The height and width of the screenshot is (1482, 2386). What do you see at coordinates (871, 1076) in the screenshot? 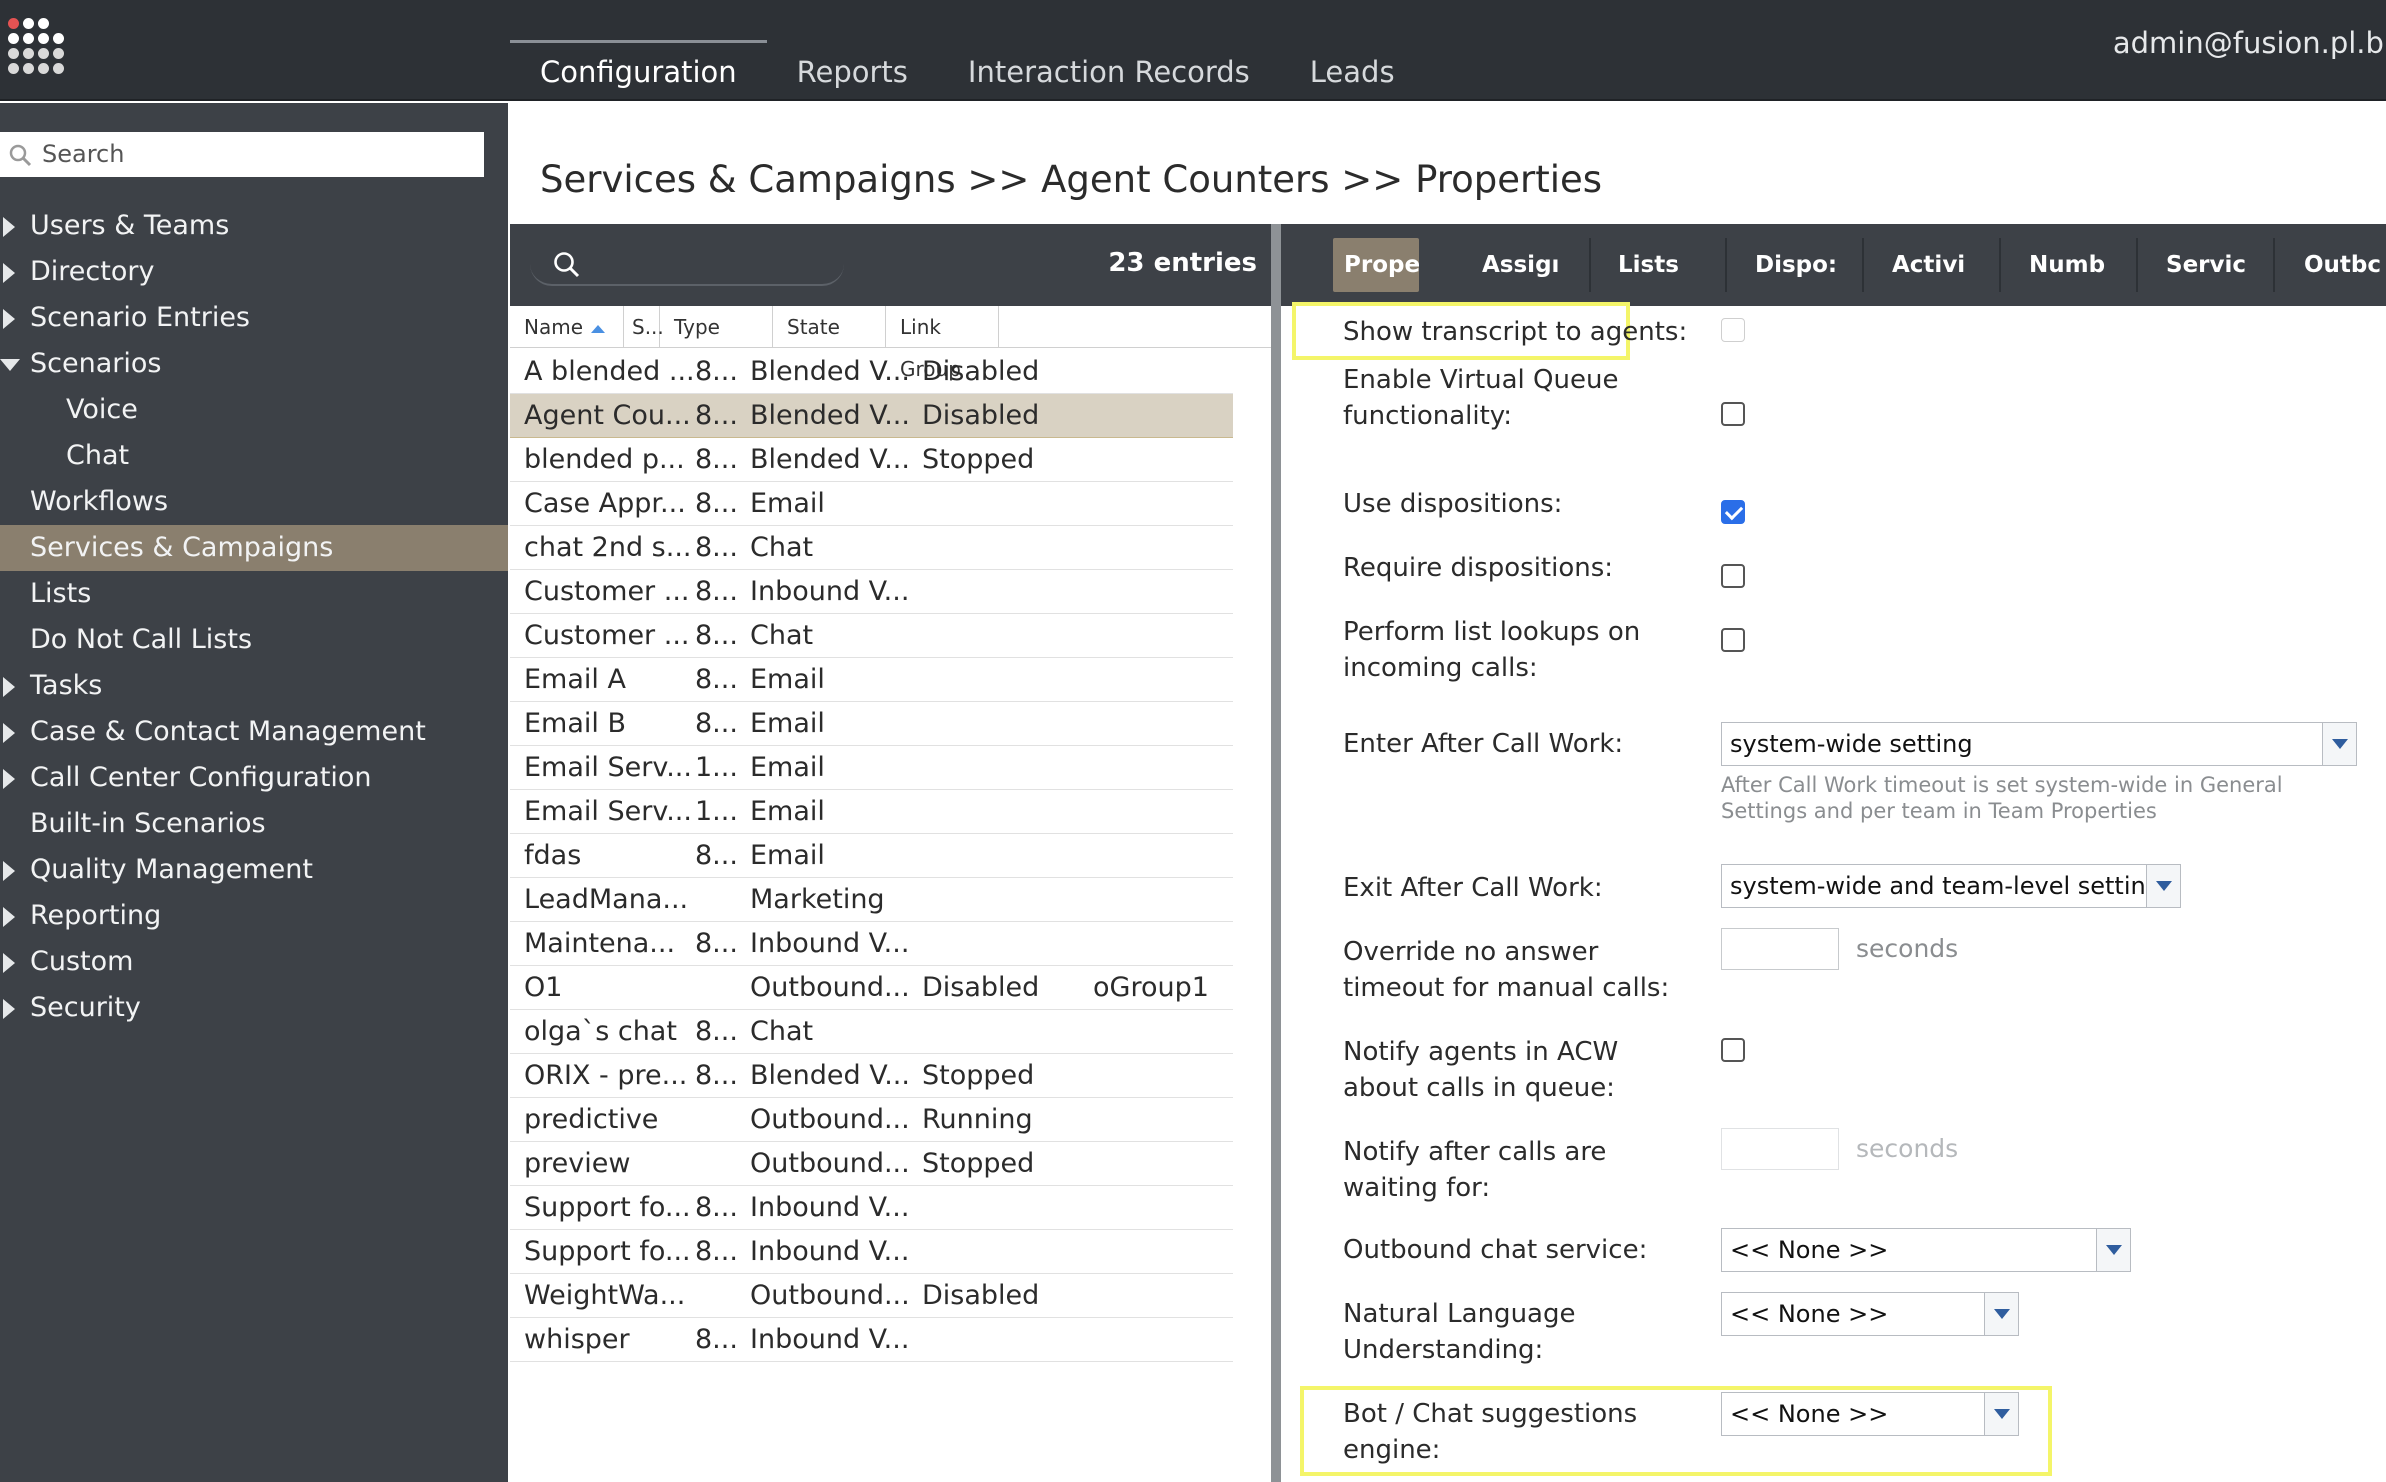
I see `table-row: ORIX - pre... 8... Blended V... Stopped` at bounding box center [871, 1076].